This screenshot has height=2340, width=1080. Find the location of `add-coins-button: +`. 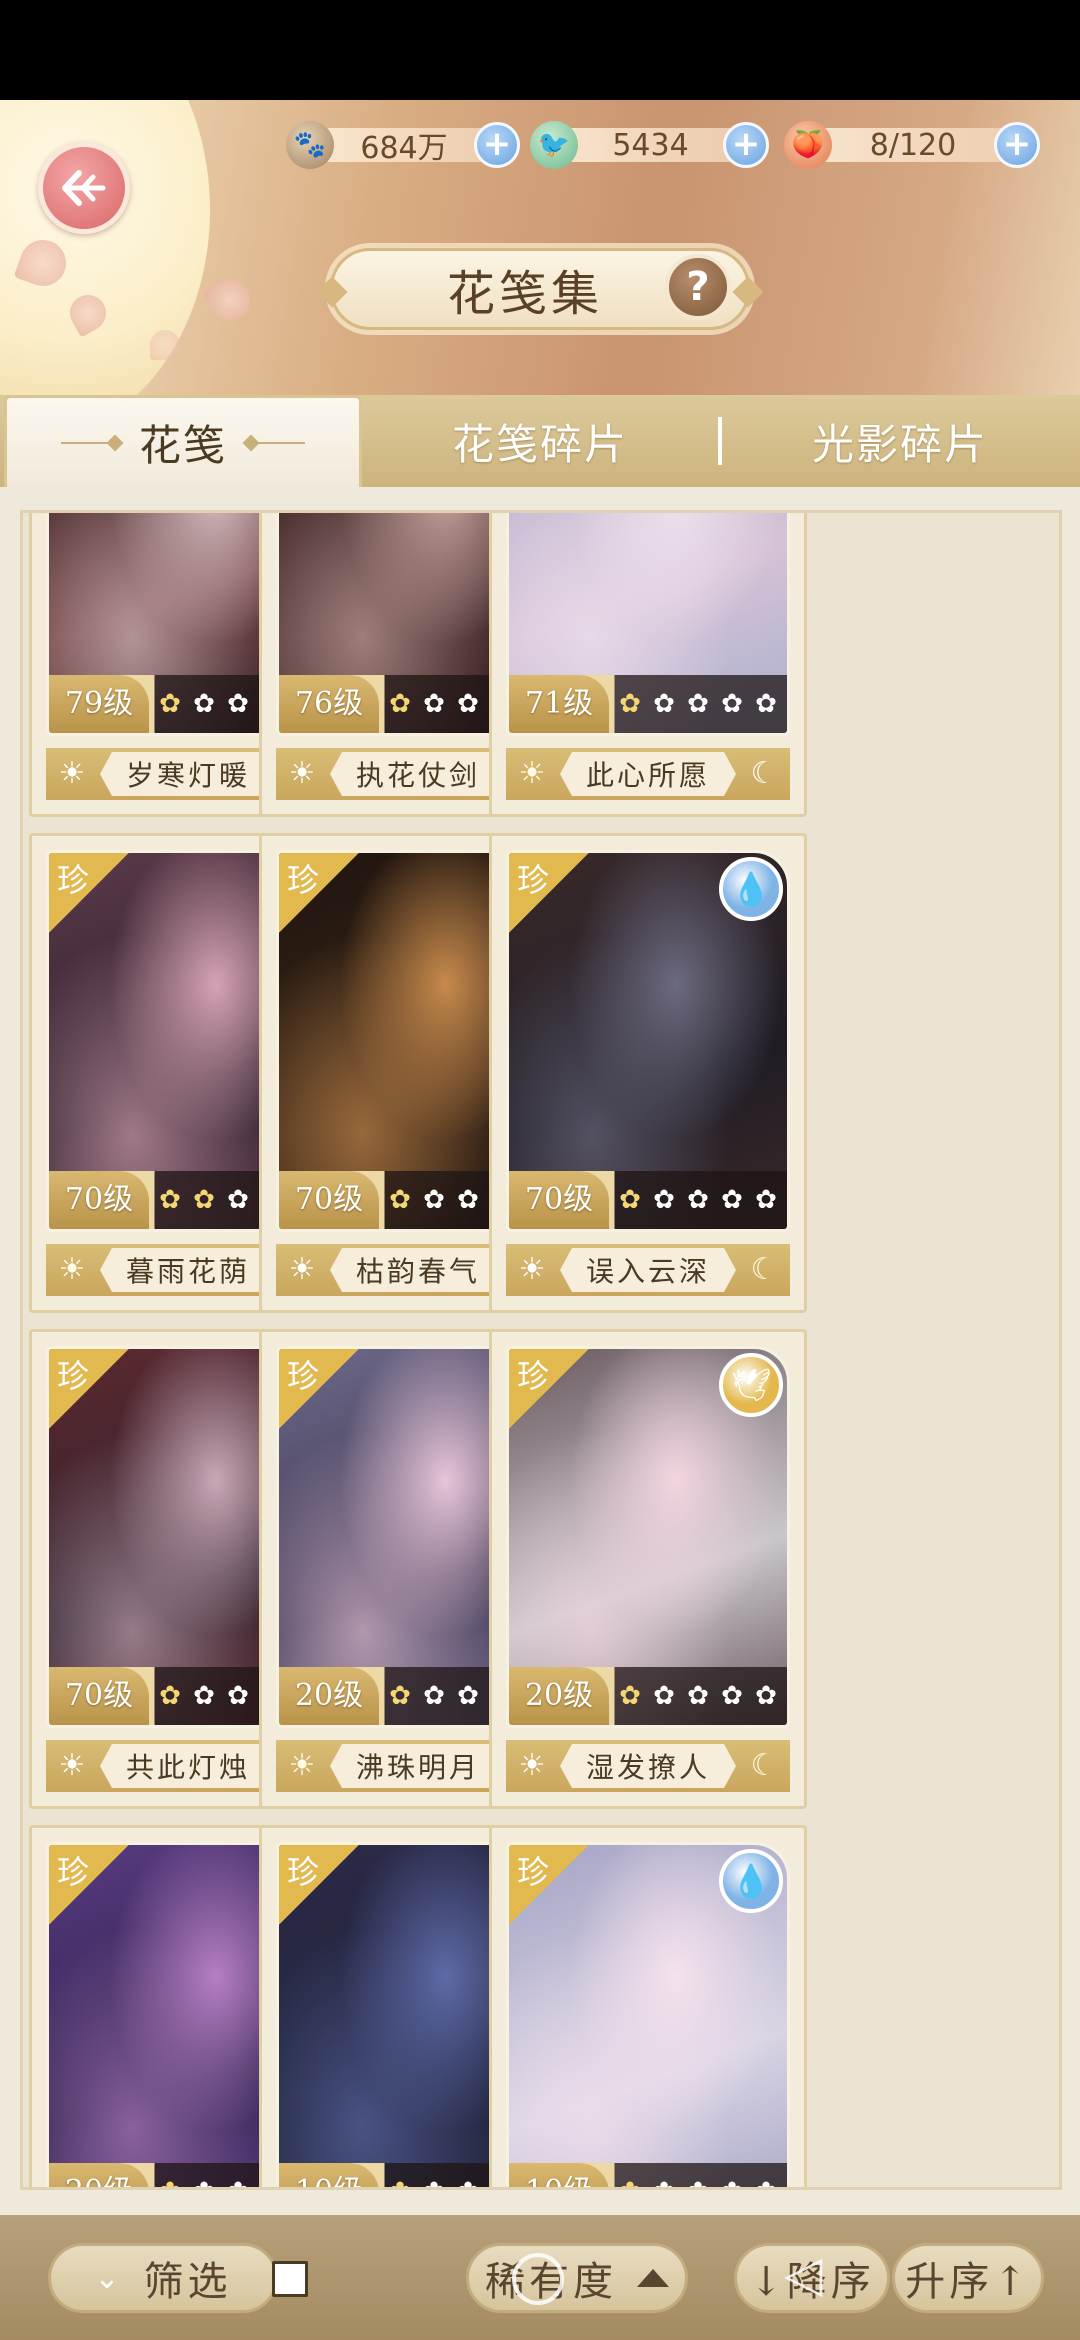

add-coins-button: + is located at coordinates (497, 145).